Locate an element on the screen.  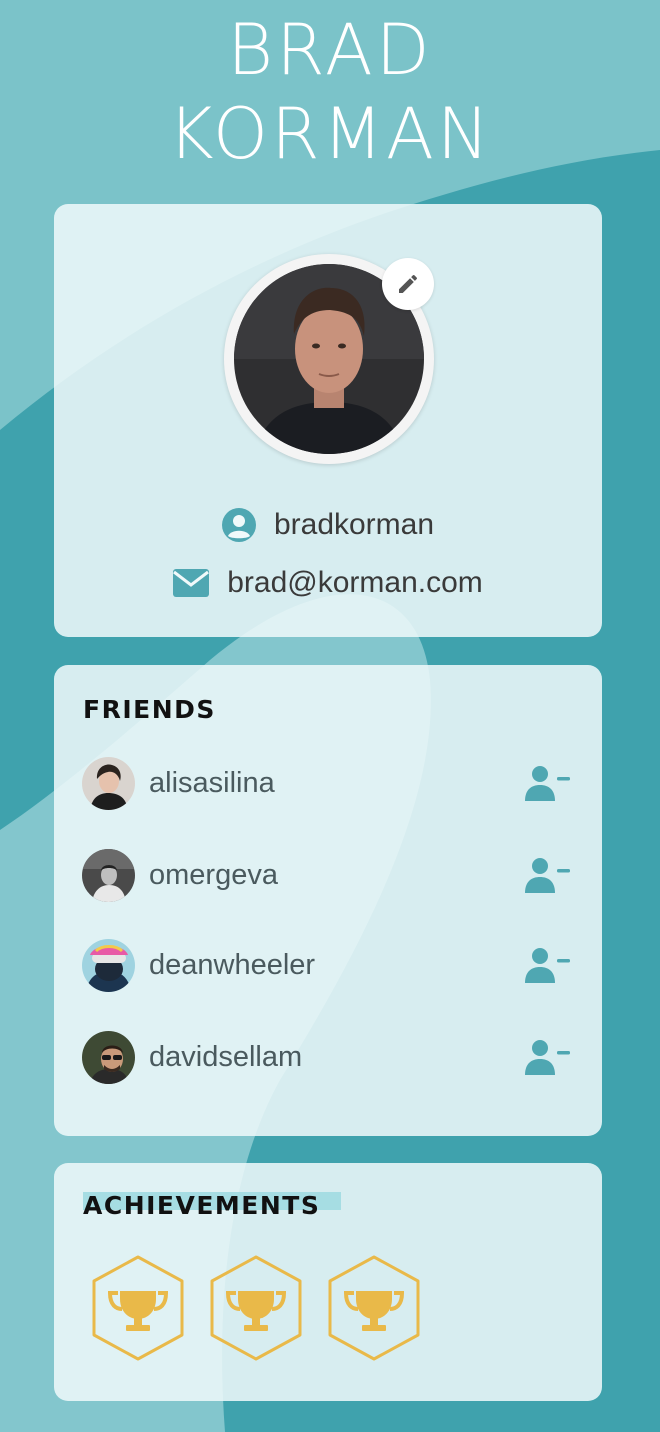
friend-item: davidsellam is located at coordinates (327, 1057).